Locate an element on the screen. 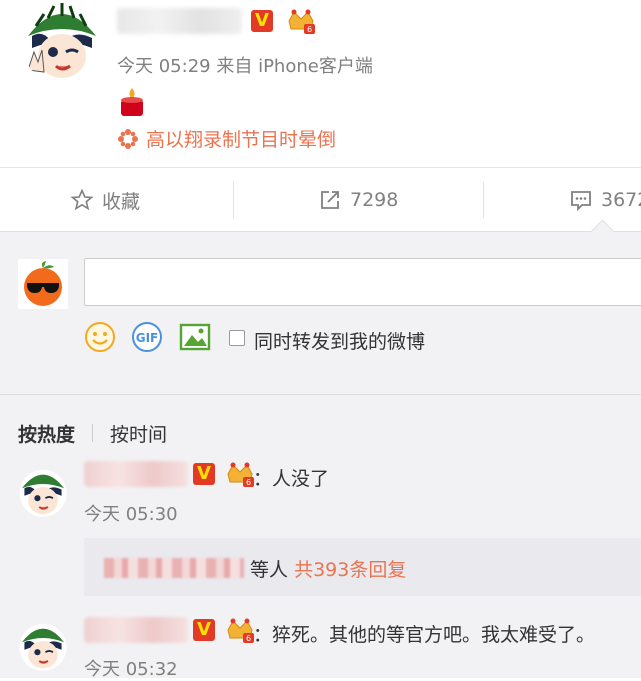  favorite-button: 收藏 is located at coordinates (105, 200).